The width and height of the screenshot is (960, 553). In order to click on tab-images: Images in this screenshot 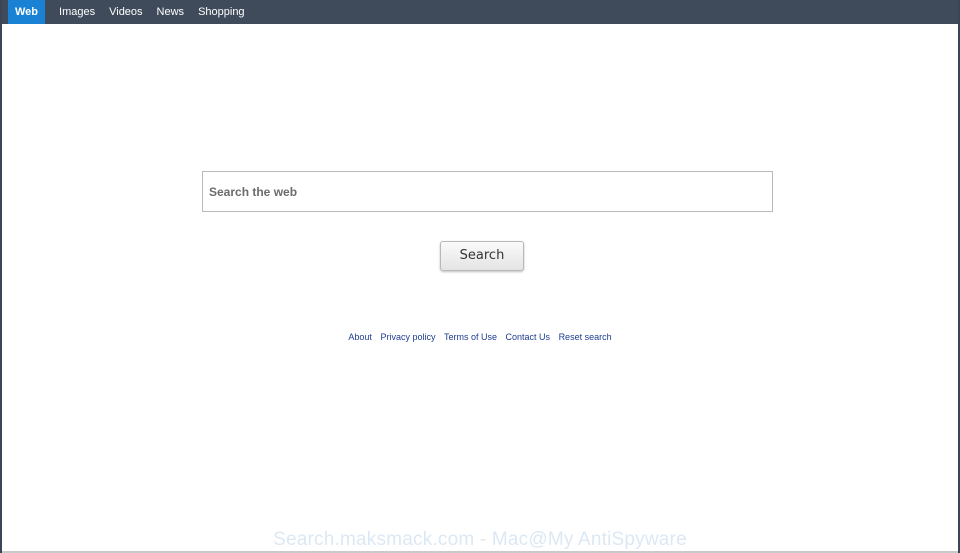, I will do `click(77, 12)`.